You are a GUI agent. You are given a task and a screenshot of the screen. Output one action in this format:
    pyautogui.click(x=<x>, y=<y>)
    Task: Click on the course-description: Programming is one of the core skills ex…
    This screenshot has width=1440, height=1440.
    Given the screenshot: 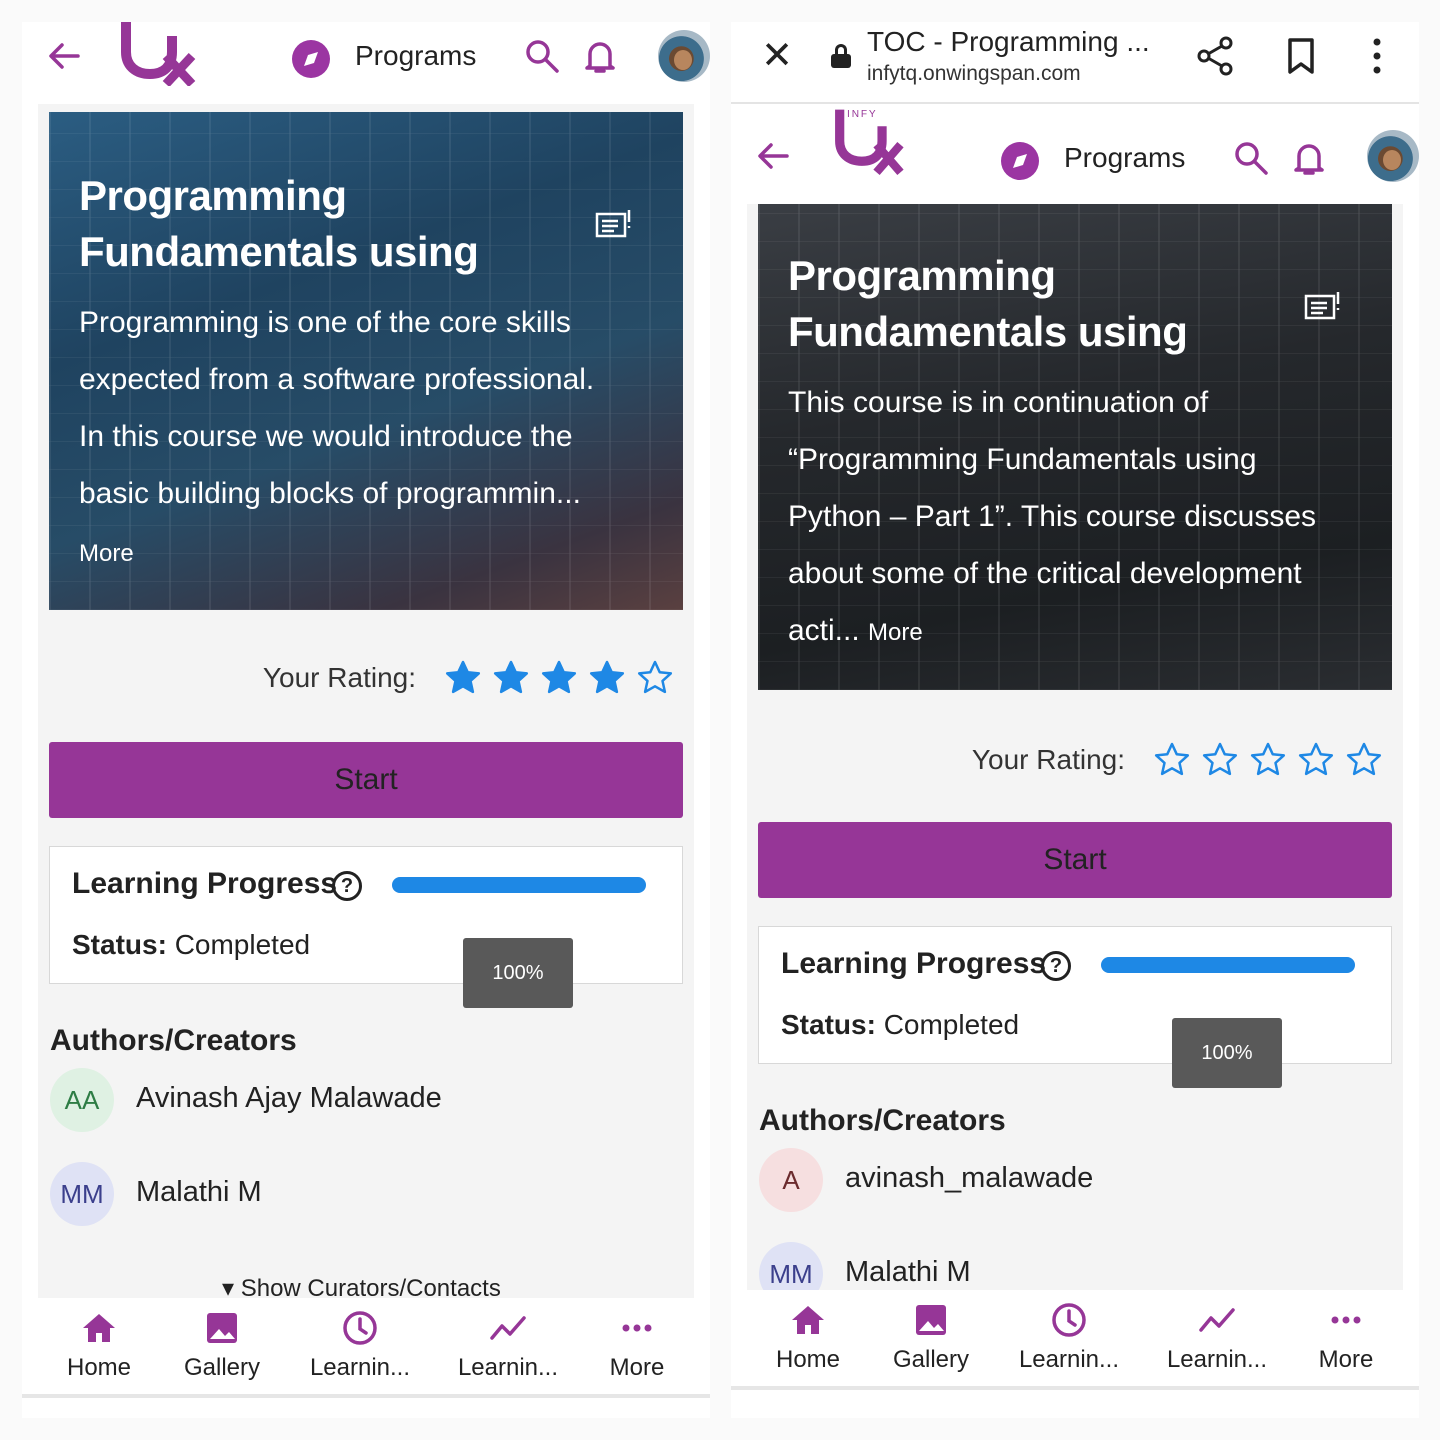 What is the action you would take?
    pyautogui.click(x=337, y=408)
    